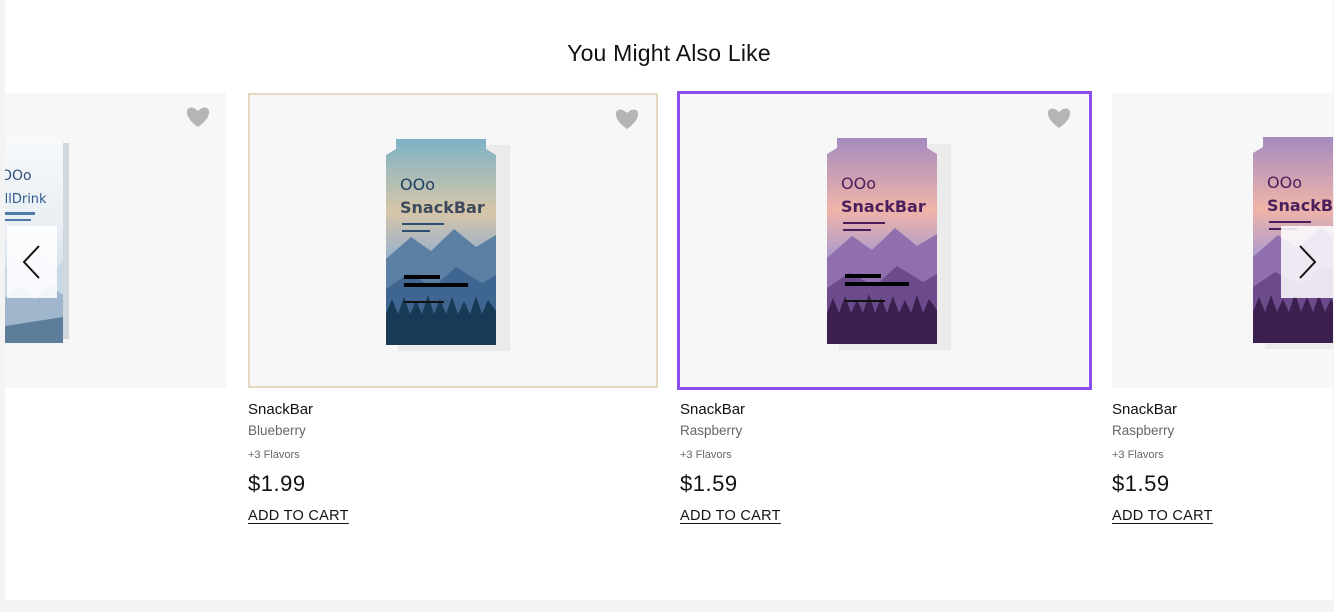  What do you see at coordinates (277, 483) in the screenshot?
I see `product-price: $1.99` at bounding box center [277, 483].